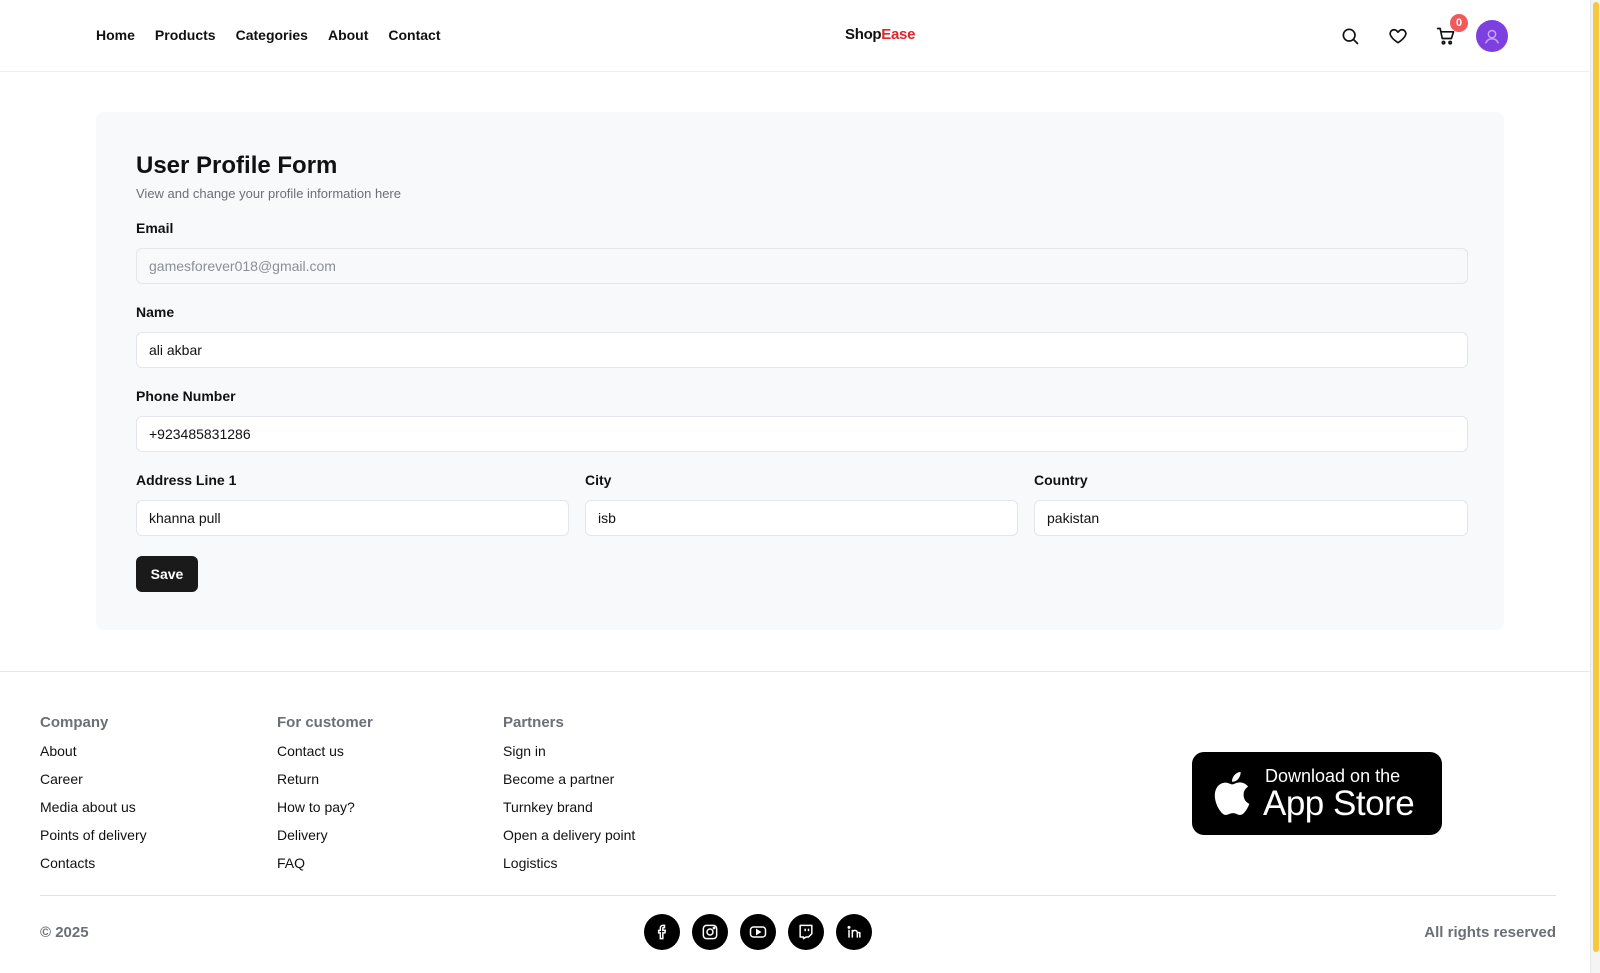  I want to click on brand-logo: ShopEase, so click(880, 34).